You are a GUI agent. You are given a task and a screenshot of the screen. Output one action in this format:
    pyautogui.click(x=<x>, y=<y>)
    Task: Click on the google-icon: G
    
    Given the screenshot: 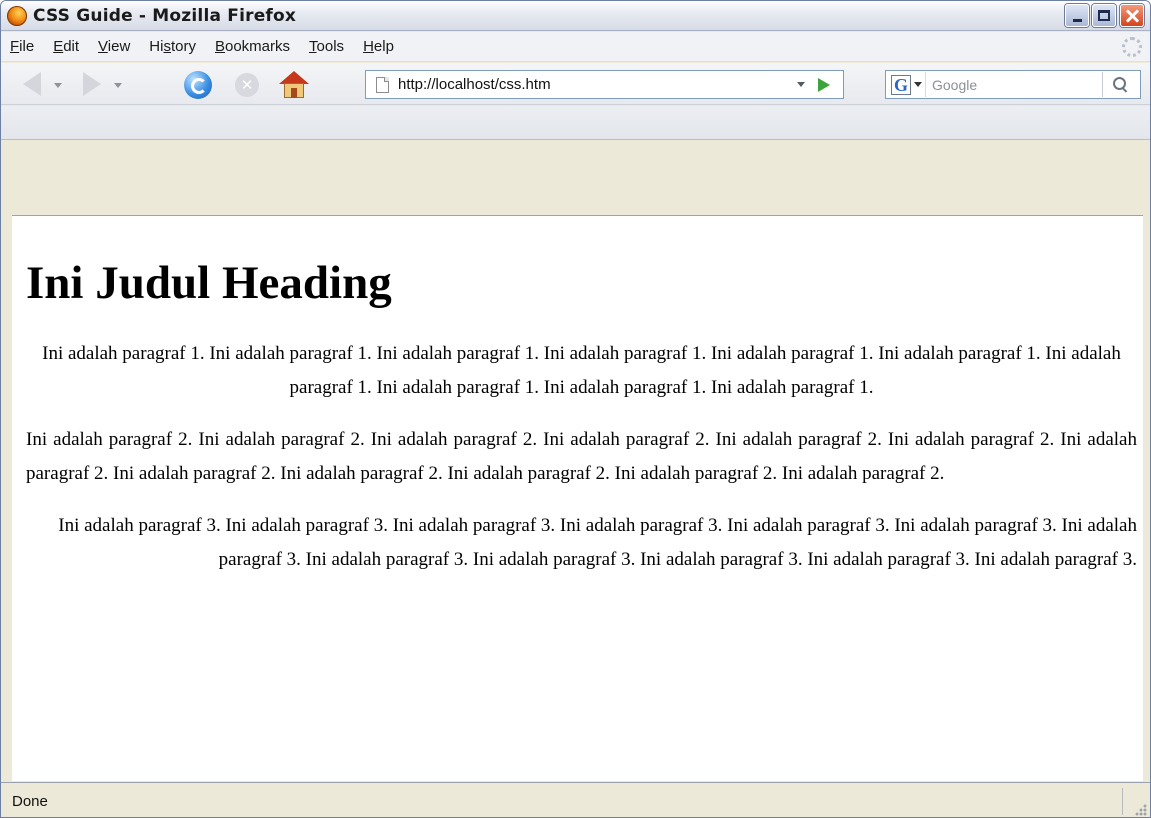 What is the action you would take?
    pyautogui.click(x=901, y=84)
    